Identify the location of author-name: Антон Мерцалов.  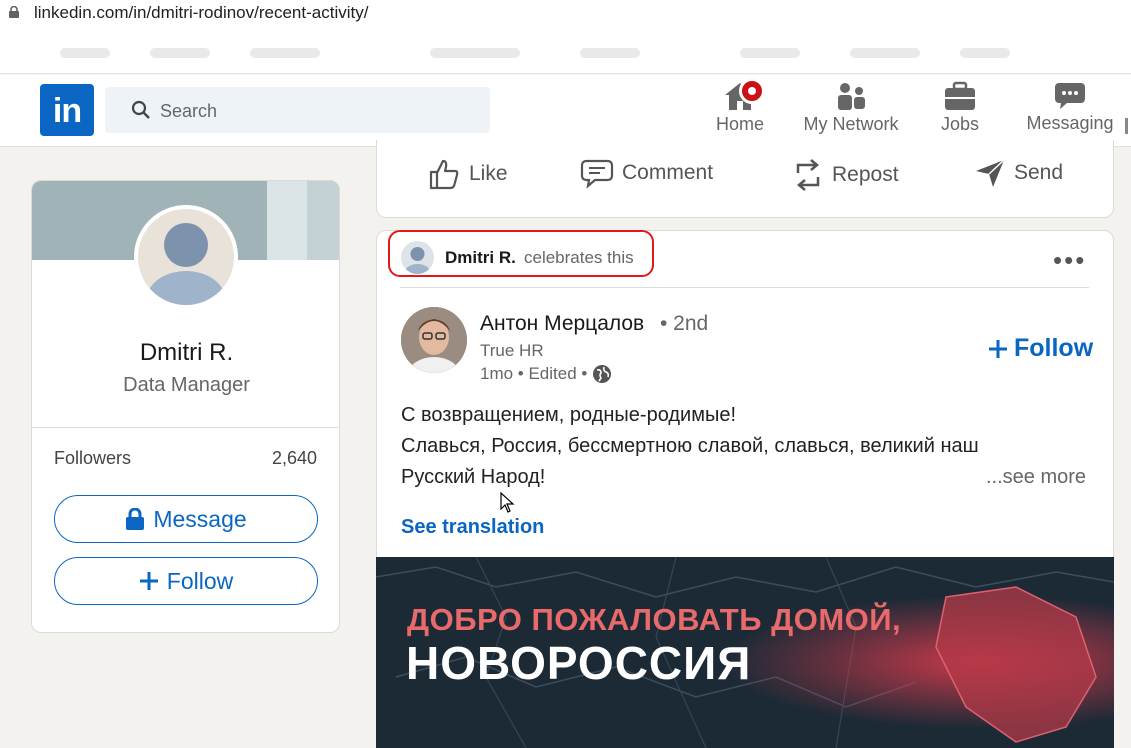
(562, 324).